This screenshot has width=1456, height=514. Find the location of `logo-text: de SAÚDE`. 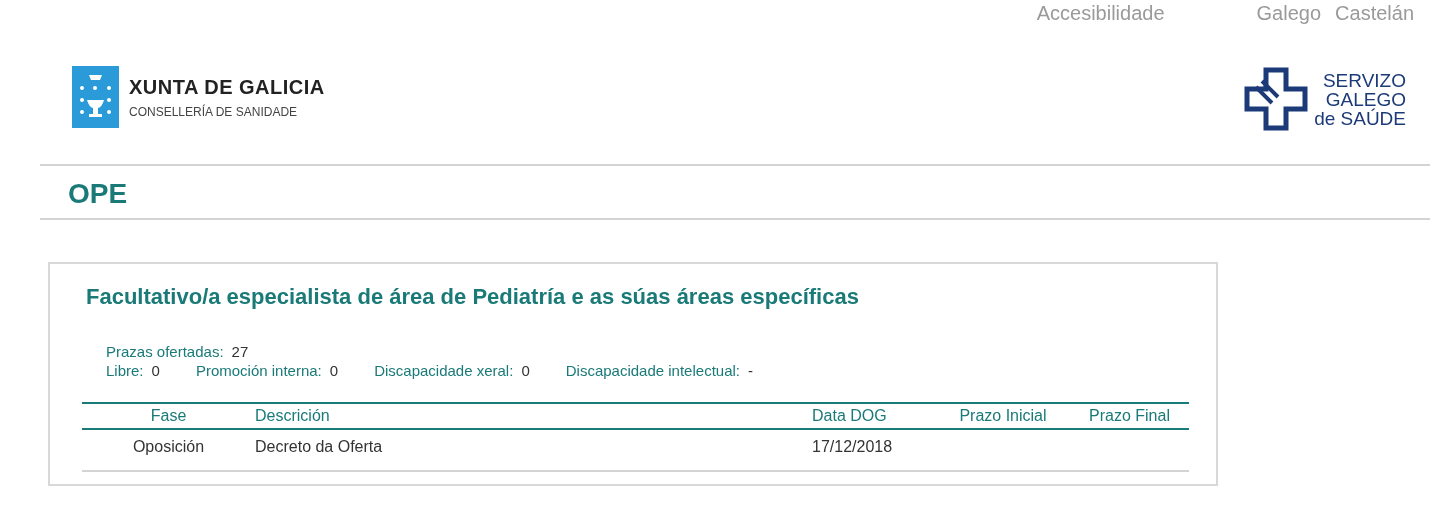

logo-text: de SAÚDE is located at coordinates (1360, 118).